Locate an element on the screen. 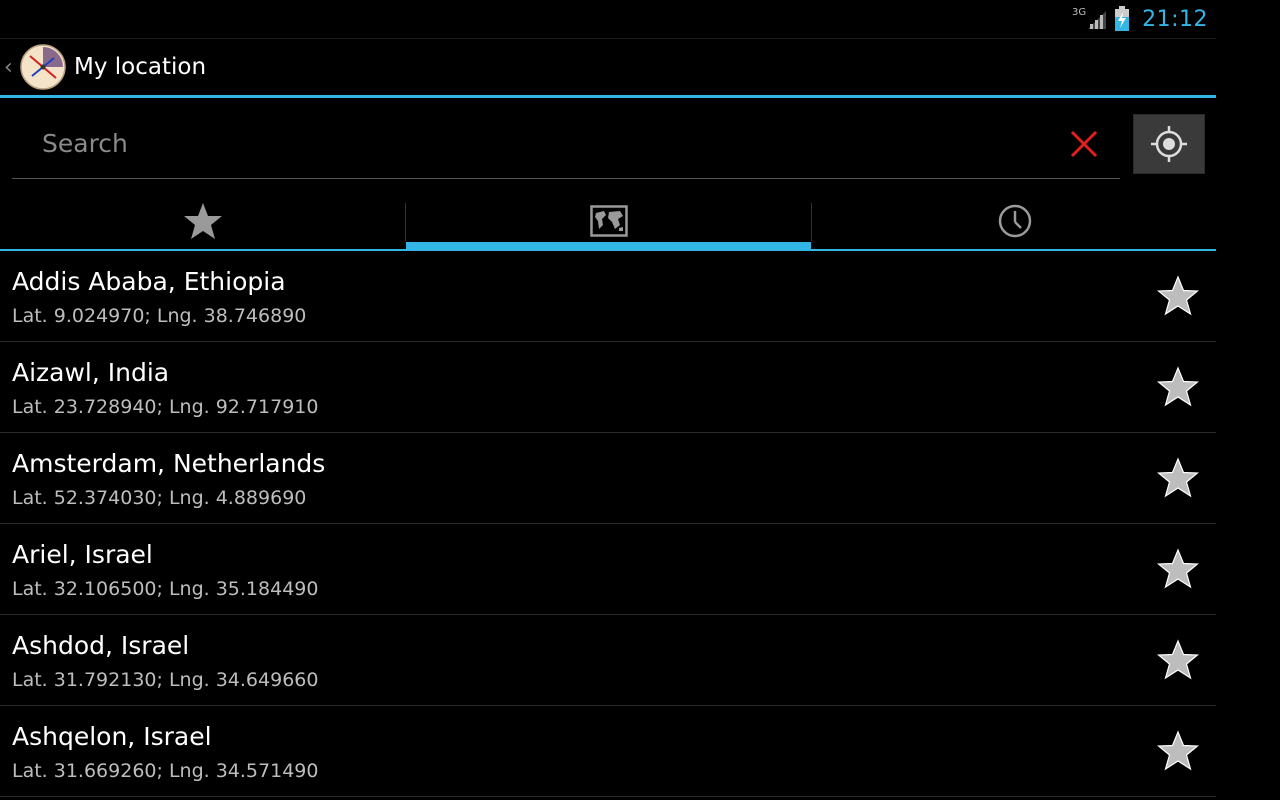 The width and height of the screenshot is (1280, 800). star-icon is located at coordinates (202, 221).